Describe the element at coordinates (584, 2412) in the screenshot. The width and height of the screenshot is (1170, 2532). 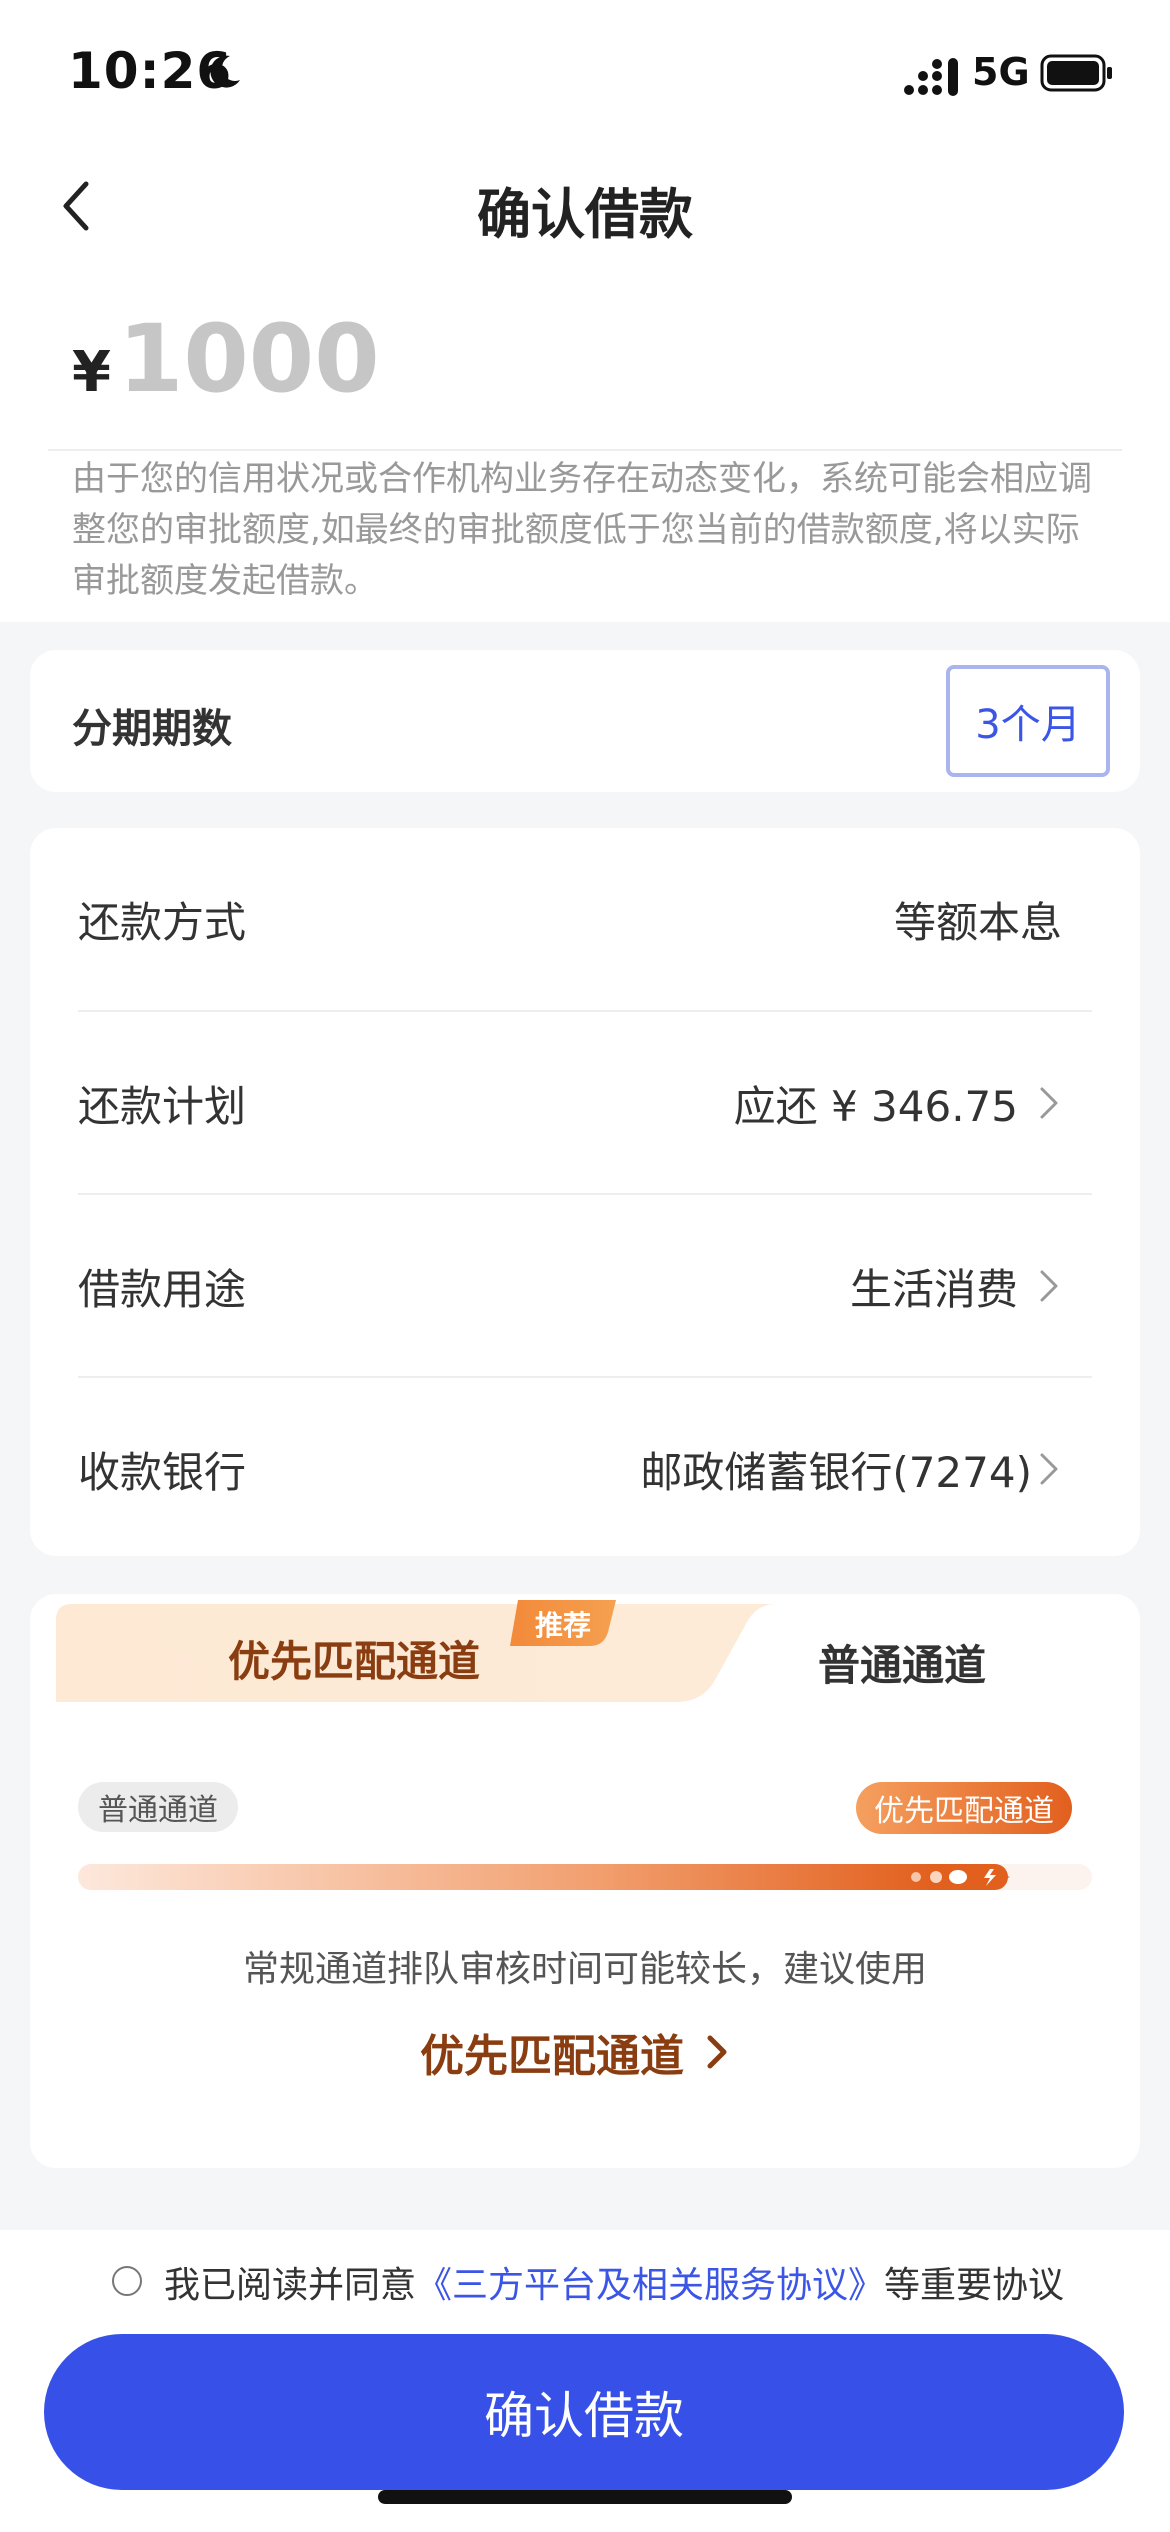
I see `confirm-loan-button: 确认借款` at that location.